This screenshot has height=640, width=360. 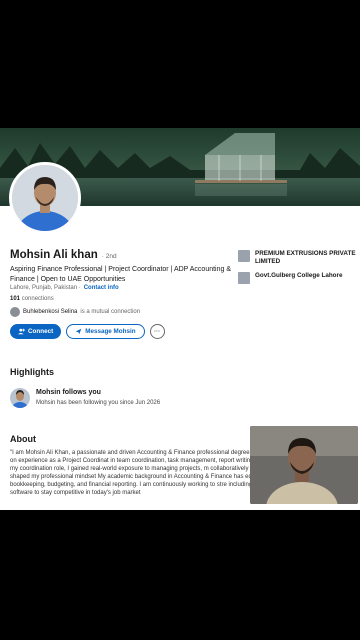 I want to click on action-buttons: Connect Message Mohsin ···, so click(x=87, y=331).